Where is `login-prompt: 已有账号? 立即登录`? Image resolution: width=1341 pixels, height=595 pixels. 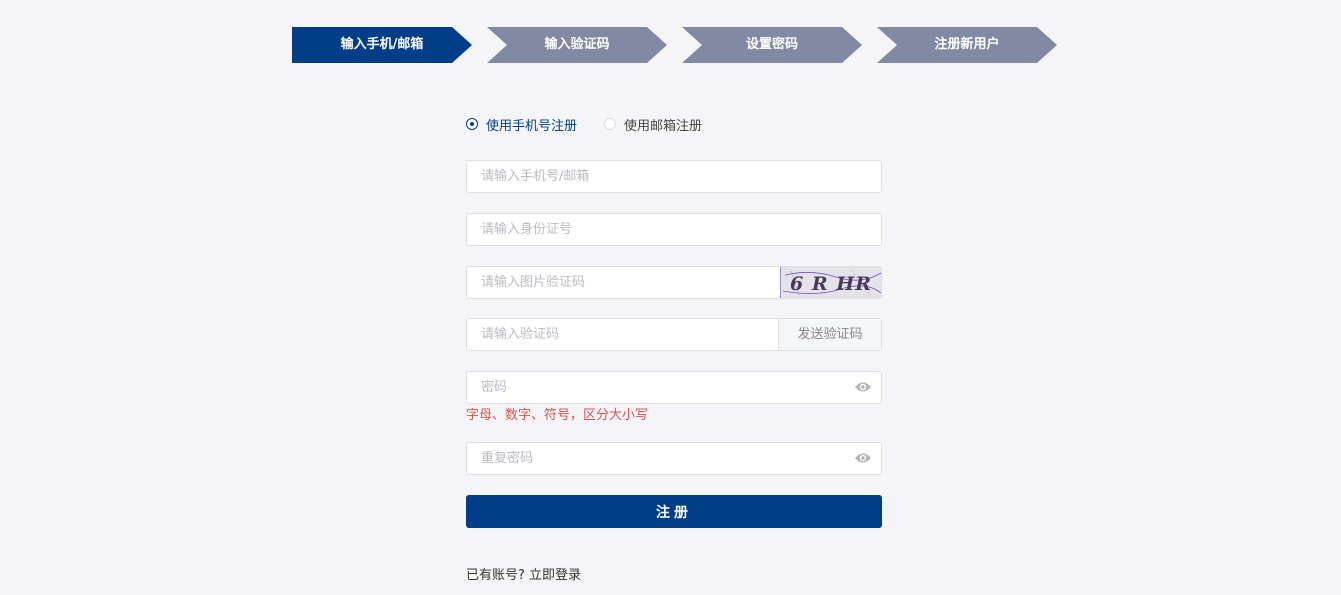 login-prompt: 已有账号? 立即登录 is located at coordinates (523, 573).